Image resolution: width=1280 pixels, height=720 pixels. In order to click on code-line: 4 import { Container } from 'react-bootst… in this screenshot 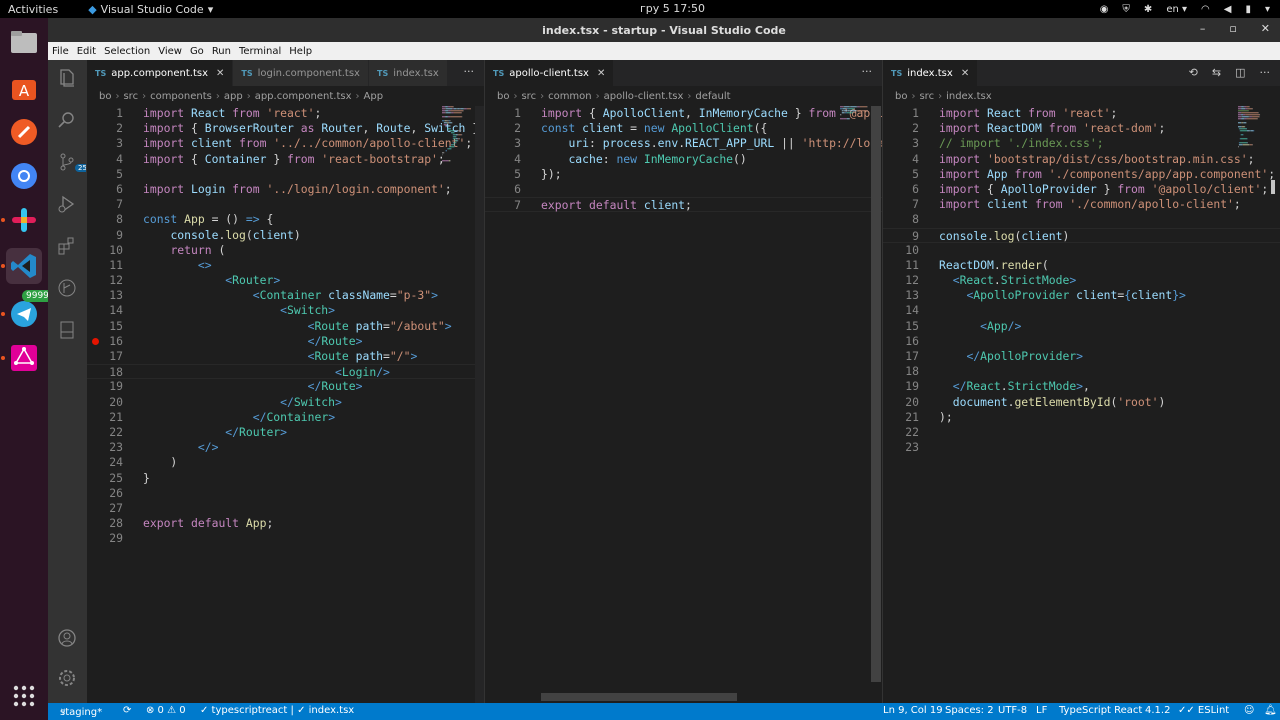, I will do `click(285, 159)`.